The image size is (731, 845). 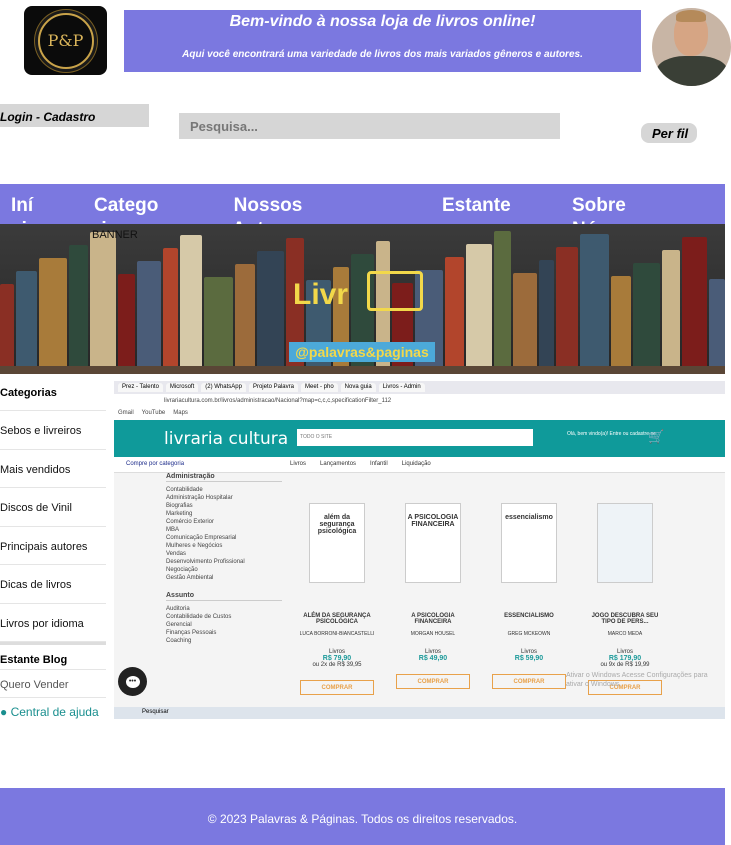 I want to click on sidebar-item-tips: Dicas de livros, so click(x=53, y=584).